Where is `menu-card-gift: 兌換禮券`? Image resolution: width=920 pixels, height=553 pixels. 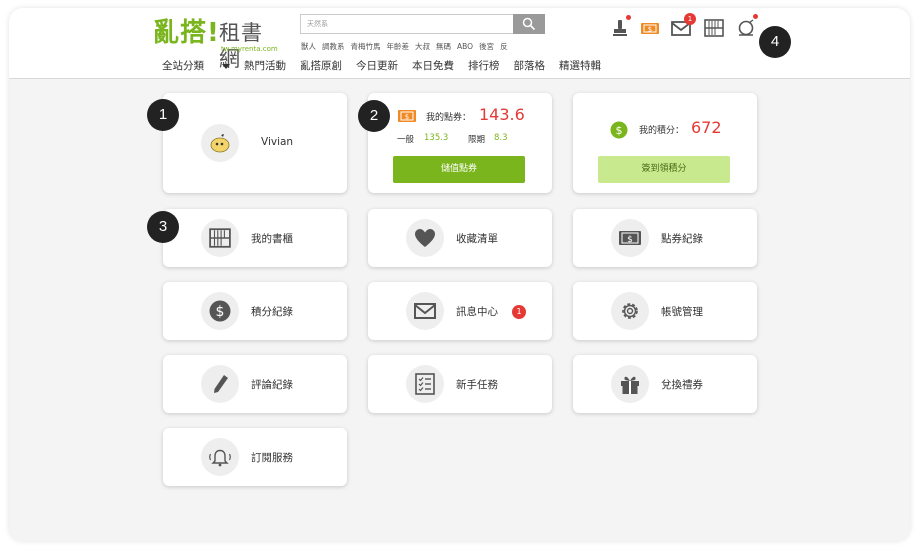 menu-card-gift: 兌換禮券 is located at coordinates (665, 384).